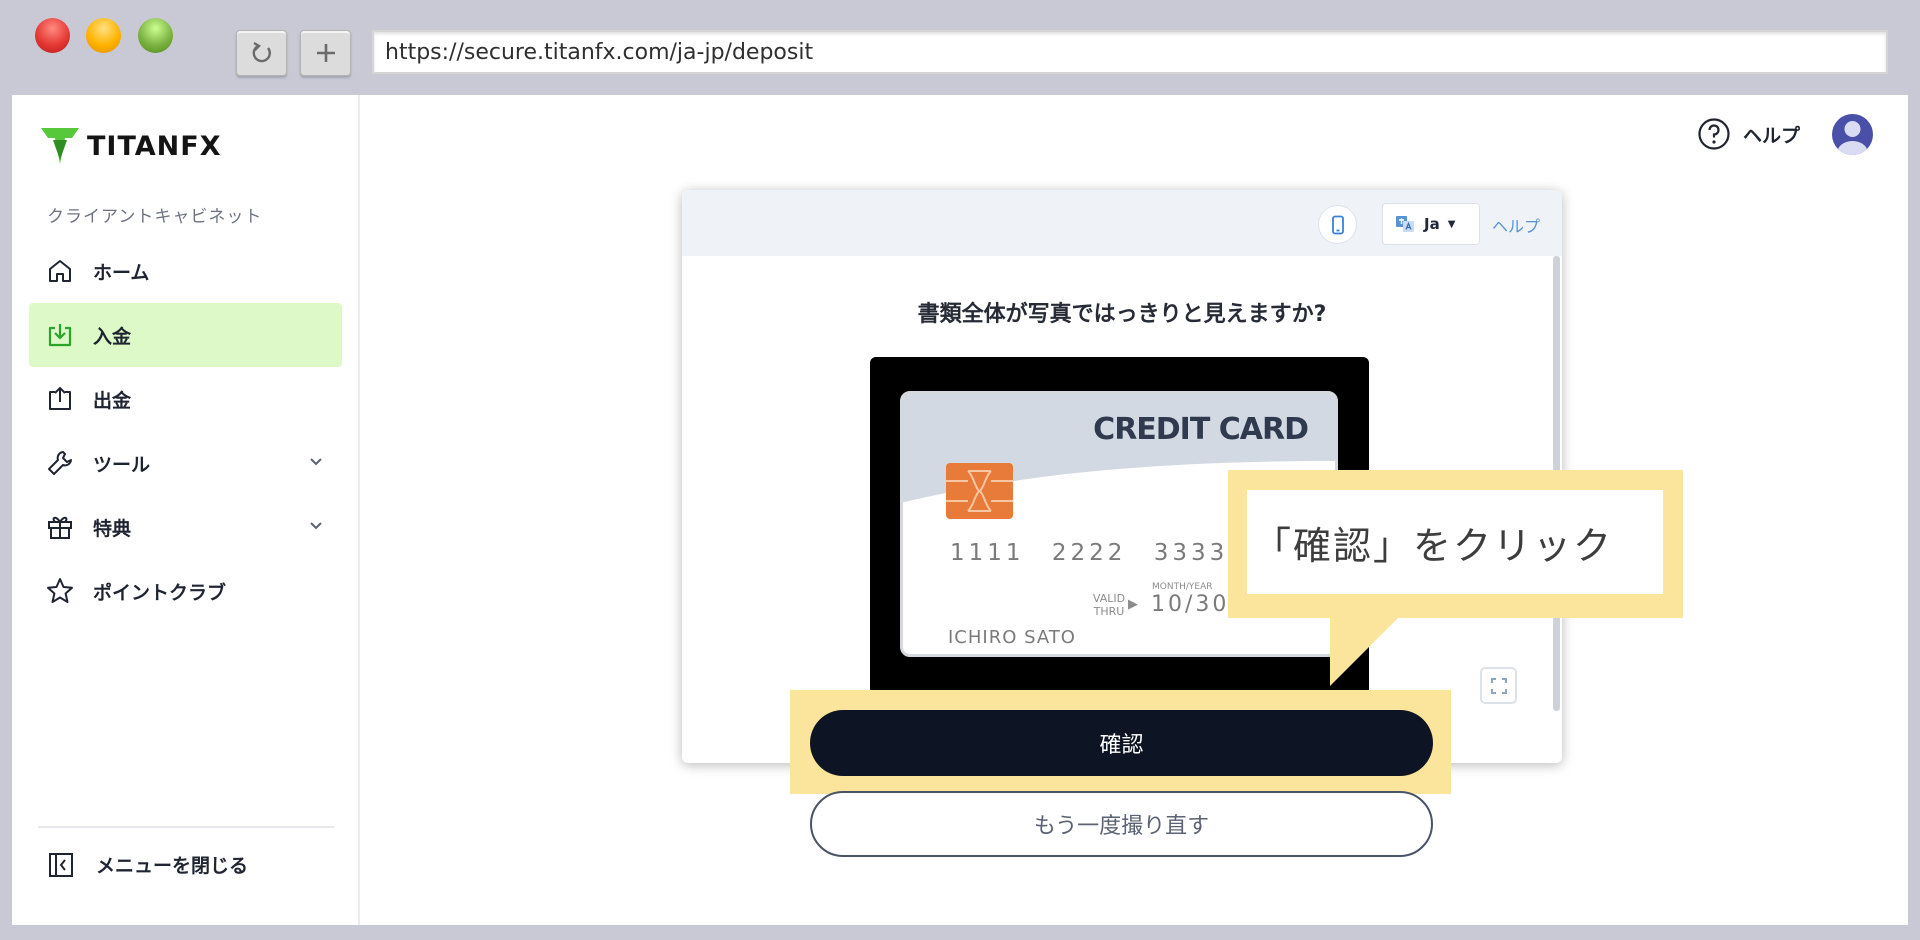 The width and height of the screenshot is (1920, 940). Describe the element at coordinates (112, 528) in the screenshot. I see `sidebar-item-label: 特典` at that location.